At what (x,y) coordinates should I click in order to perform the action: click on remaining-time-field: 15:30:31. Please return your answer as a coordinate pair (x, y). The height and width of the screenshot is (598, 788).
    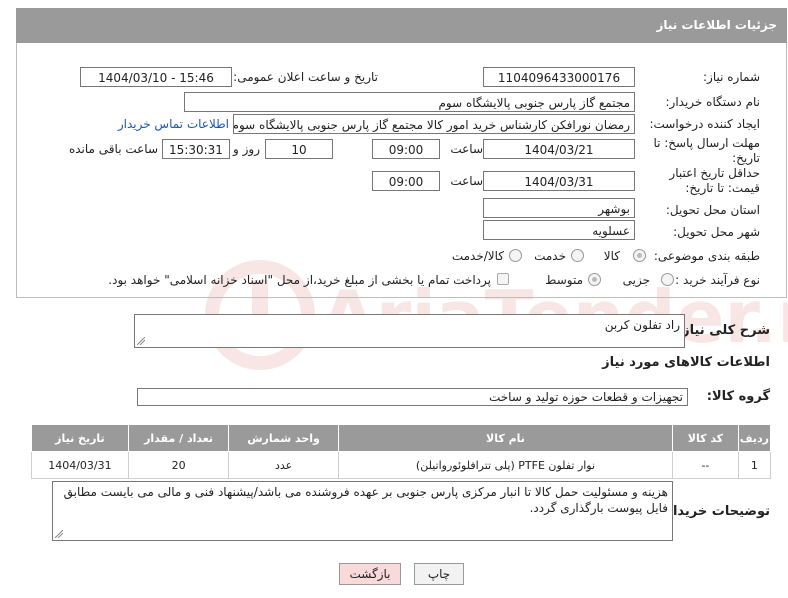
    Looking at the image, I should click on (196, 149).